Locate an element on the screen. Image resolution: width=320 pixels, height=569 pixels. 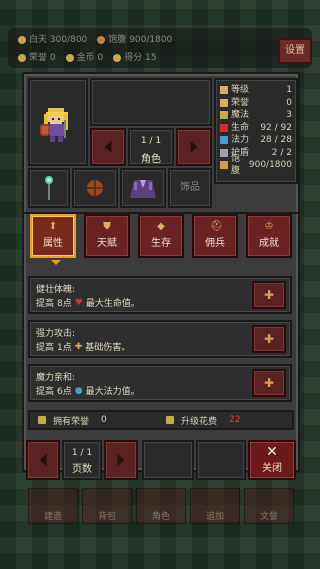
staff-icon is located at coordinates (49, 188).